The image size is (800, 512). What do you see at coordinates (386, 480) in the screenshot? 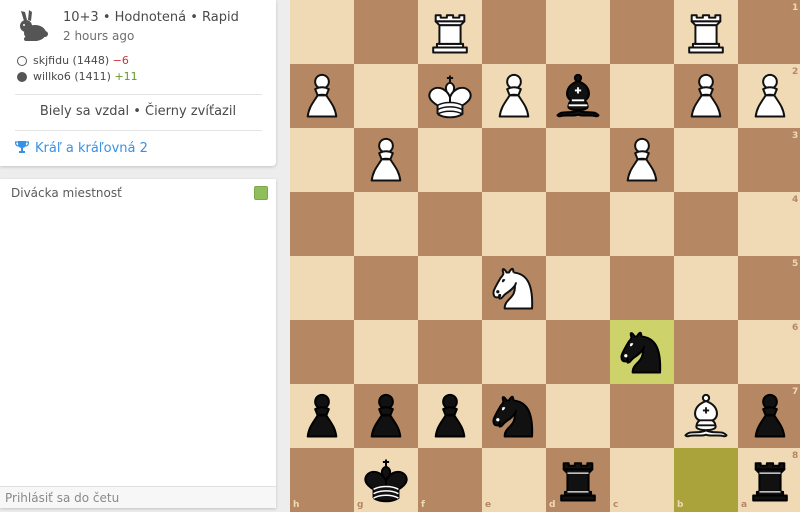
I see `black-king-icon` at bounding box center [386, 480].